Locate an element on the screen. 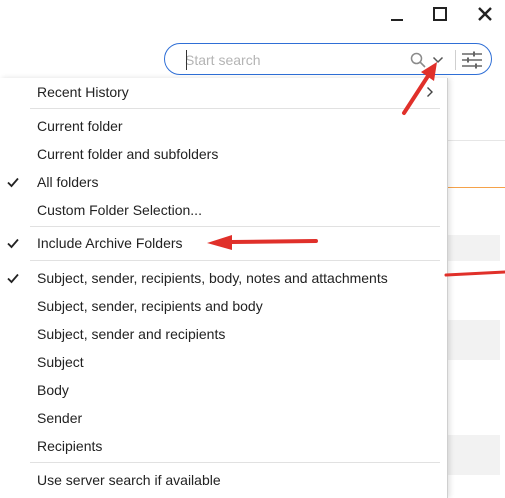 The height and width of the screenshot is (498, 505). menu-item-label: Include Archive Folders is located at coordinates (110, 243).